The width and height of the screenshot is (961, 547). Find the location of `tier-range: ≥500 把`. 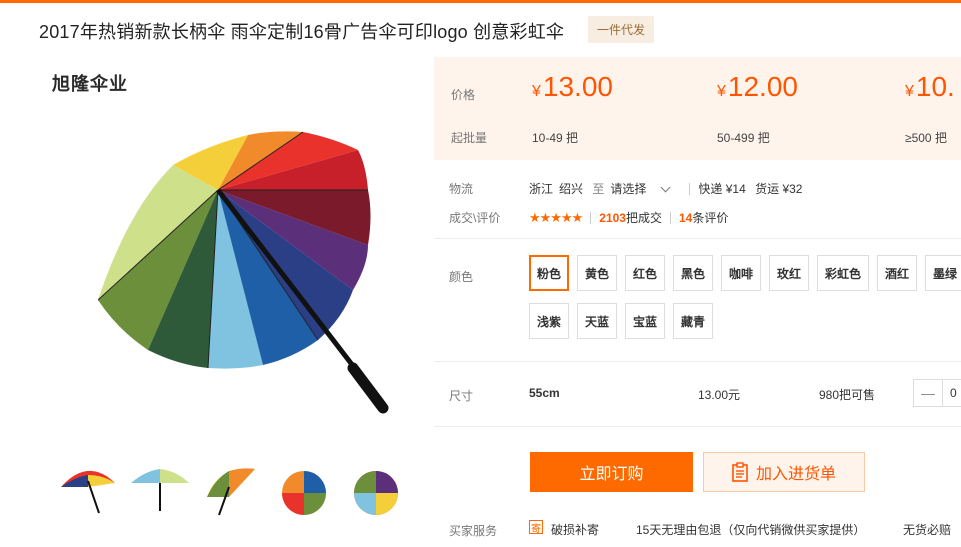

tier-range: ≥500 把 is located at coordinates (926, 138).